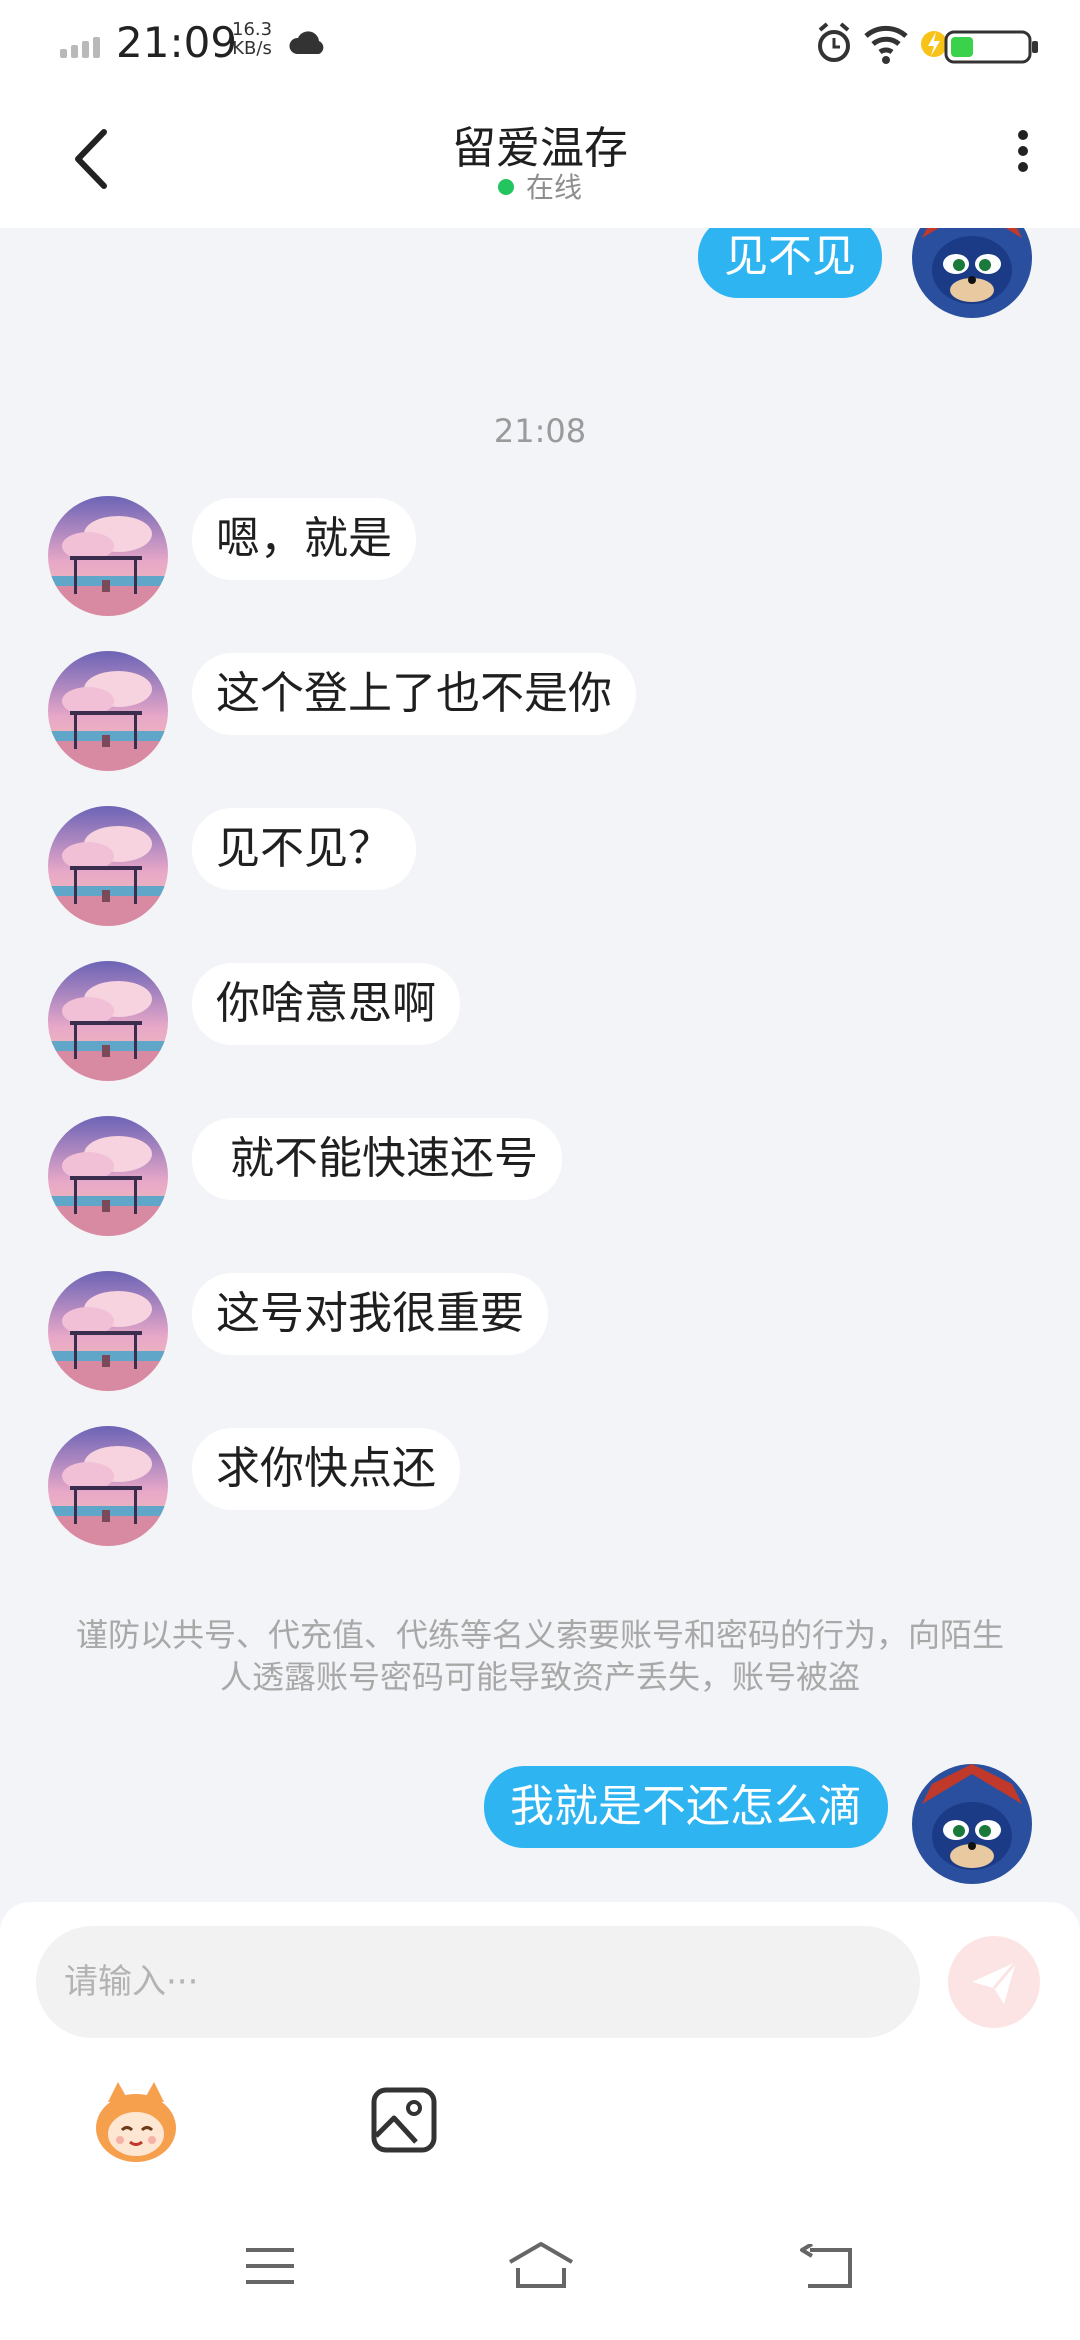  I want to click on charging-icon, so click(934, 44).